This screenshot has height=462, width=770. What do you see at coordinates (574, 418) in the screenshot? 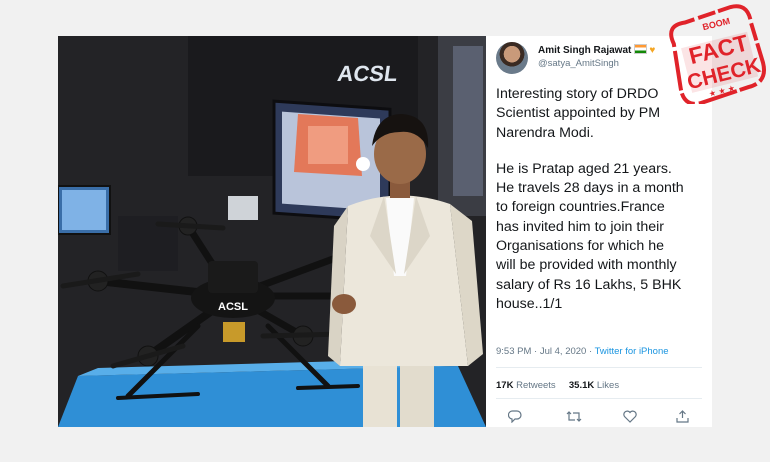
I see `retweet-icon` at bounding box center [574, 418].